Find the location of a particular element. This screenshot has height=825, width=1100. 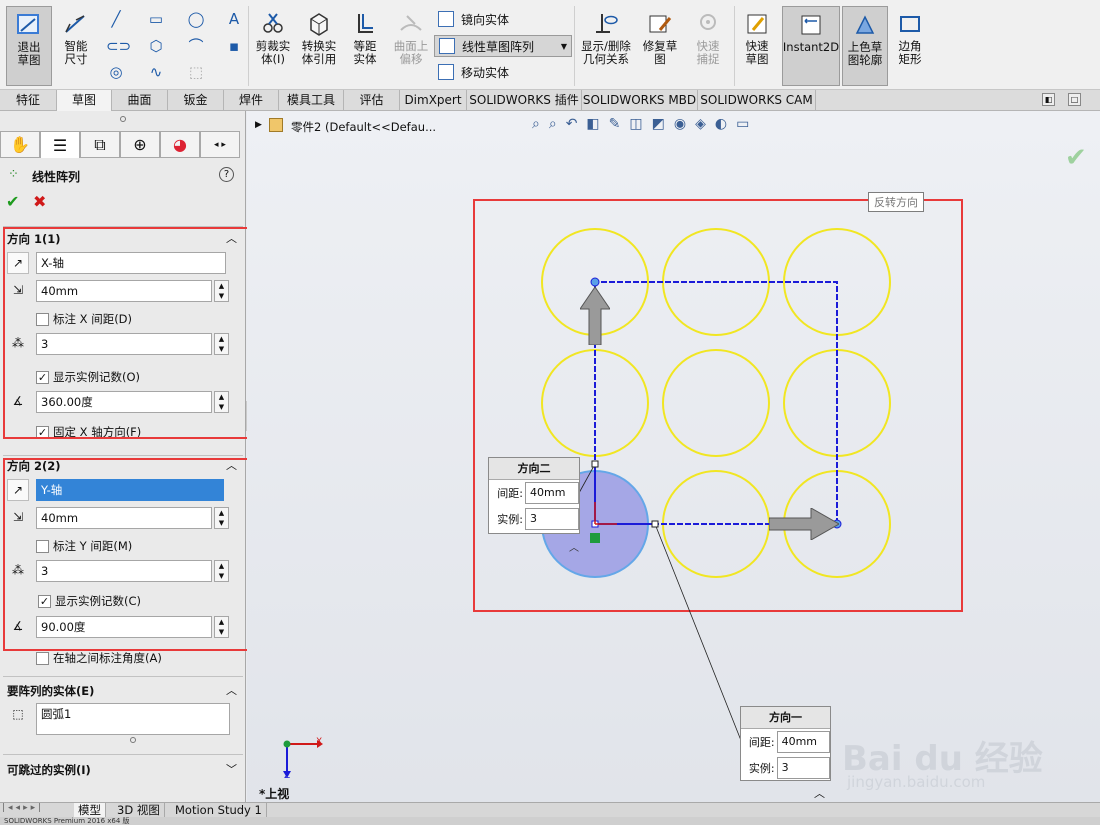

offset-on-surface-button: 曲面上偏移 is located at coordinates (411, 36).